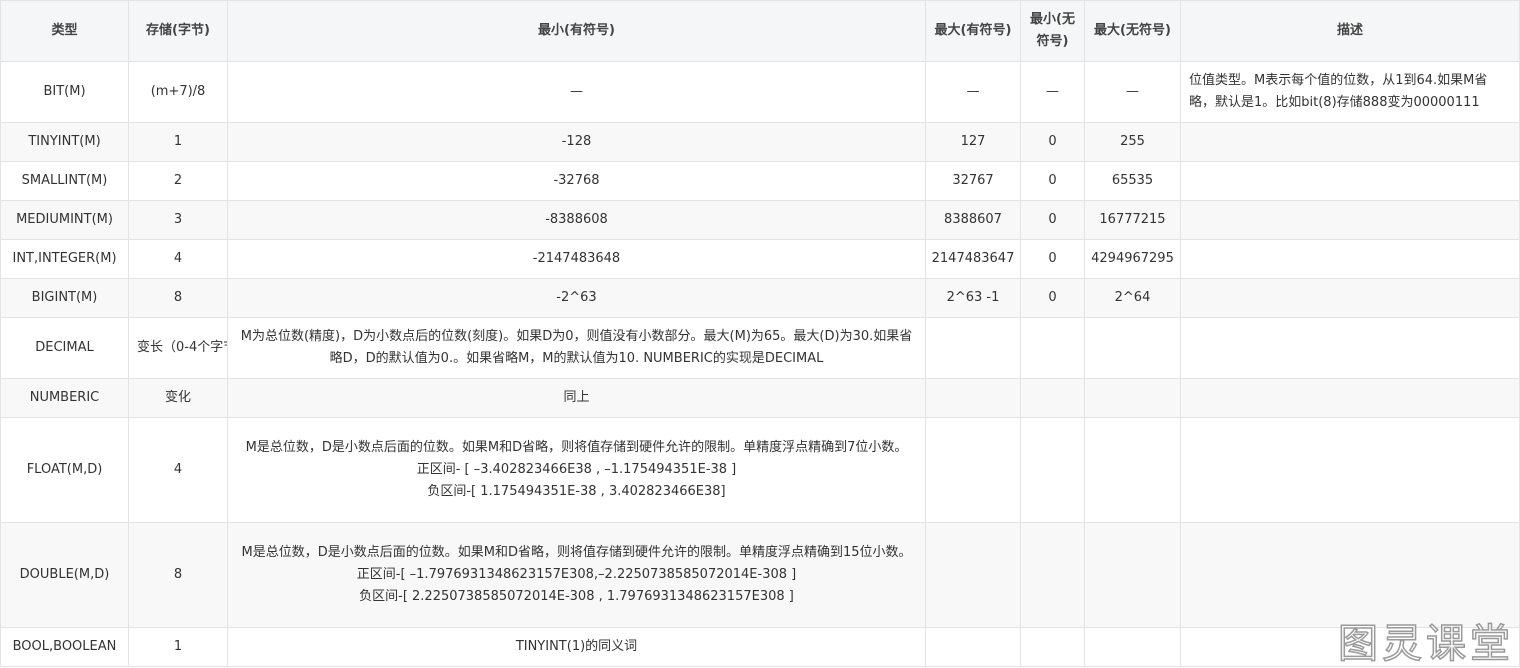  Describe the element at coordinates (973, 92) in the screenshot. I see `cell-max-signed: —` at that location.